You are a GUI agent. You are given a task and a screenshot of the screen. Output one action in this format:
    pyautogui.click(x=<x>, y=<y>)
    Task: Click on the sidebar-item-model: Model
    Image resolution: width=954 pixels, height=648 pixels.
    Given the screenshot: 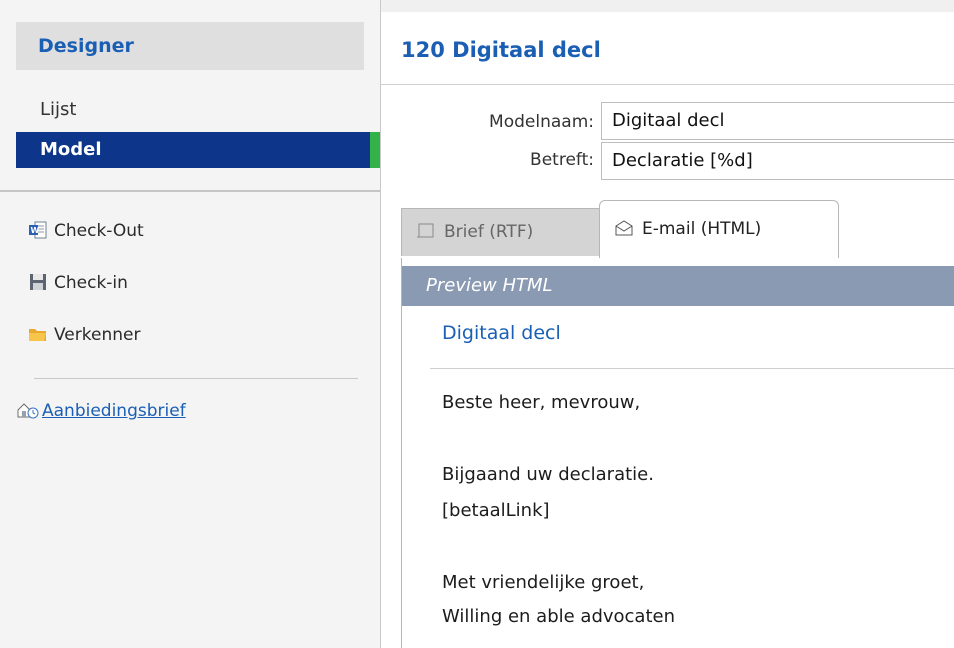 What is the action you would take?
    pyautogui.click(x=198, y=150)
    